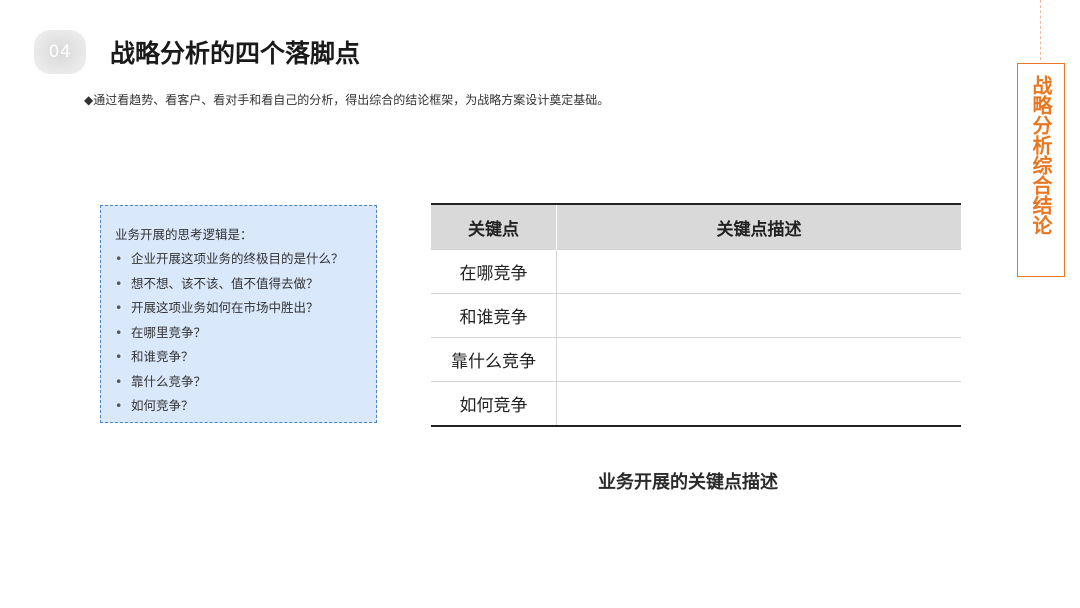  I want to click on table-row: 如何竞争, so click(696, 403).